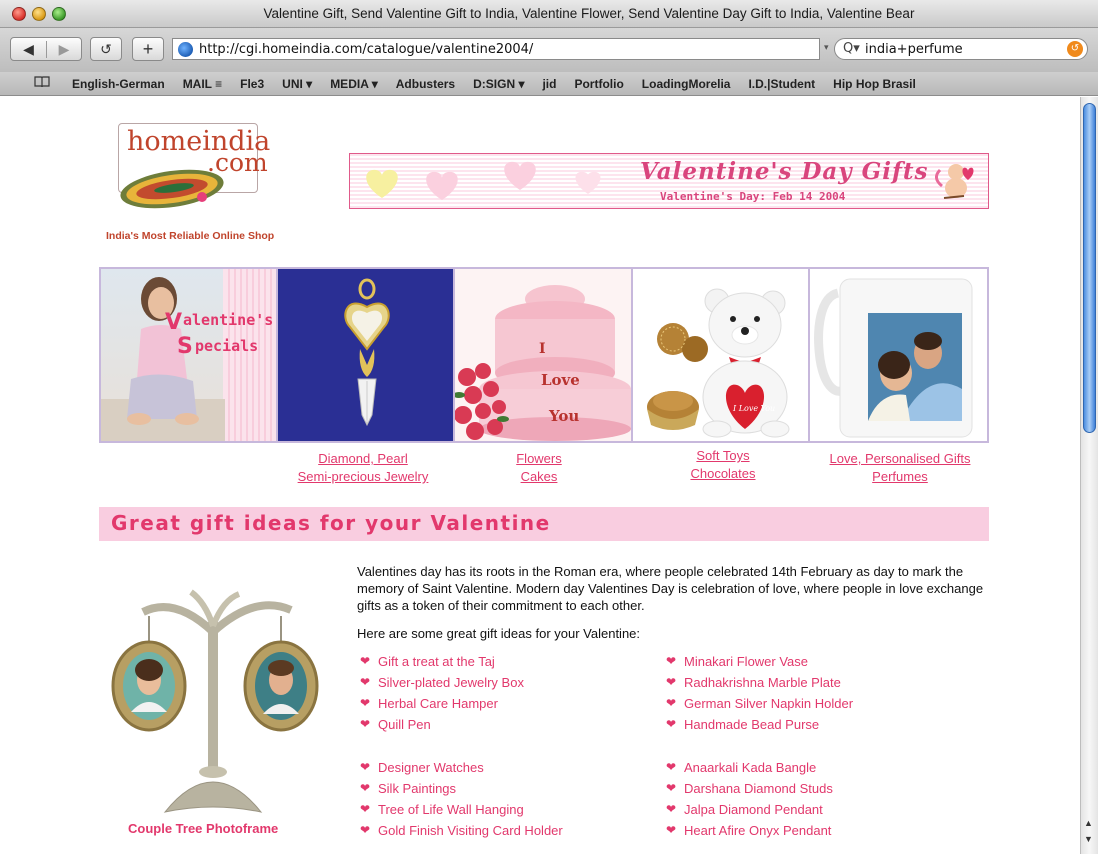 The image size is (1098, 854). I want to click on flowers-link-line1: Flowers, so click(539, 459).